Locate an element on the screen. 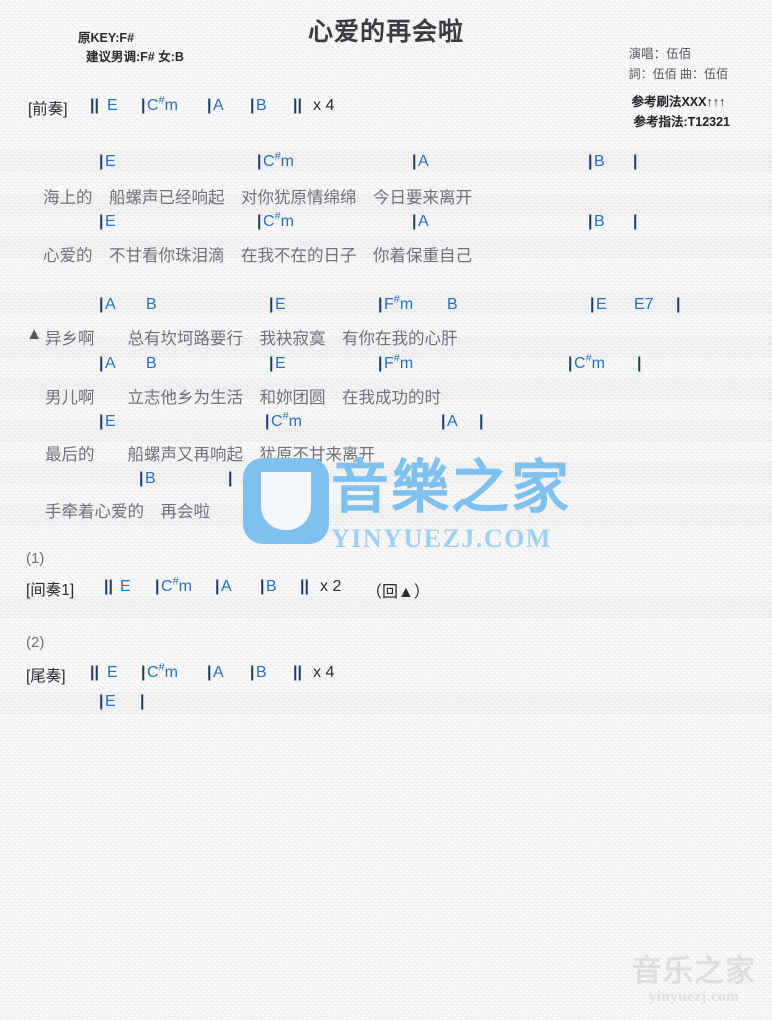  interlude1-repeat: x 2 is located at coordinates (331, 586).